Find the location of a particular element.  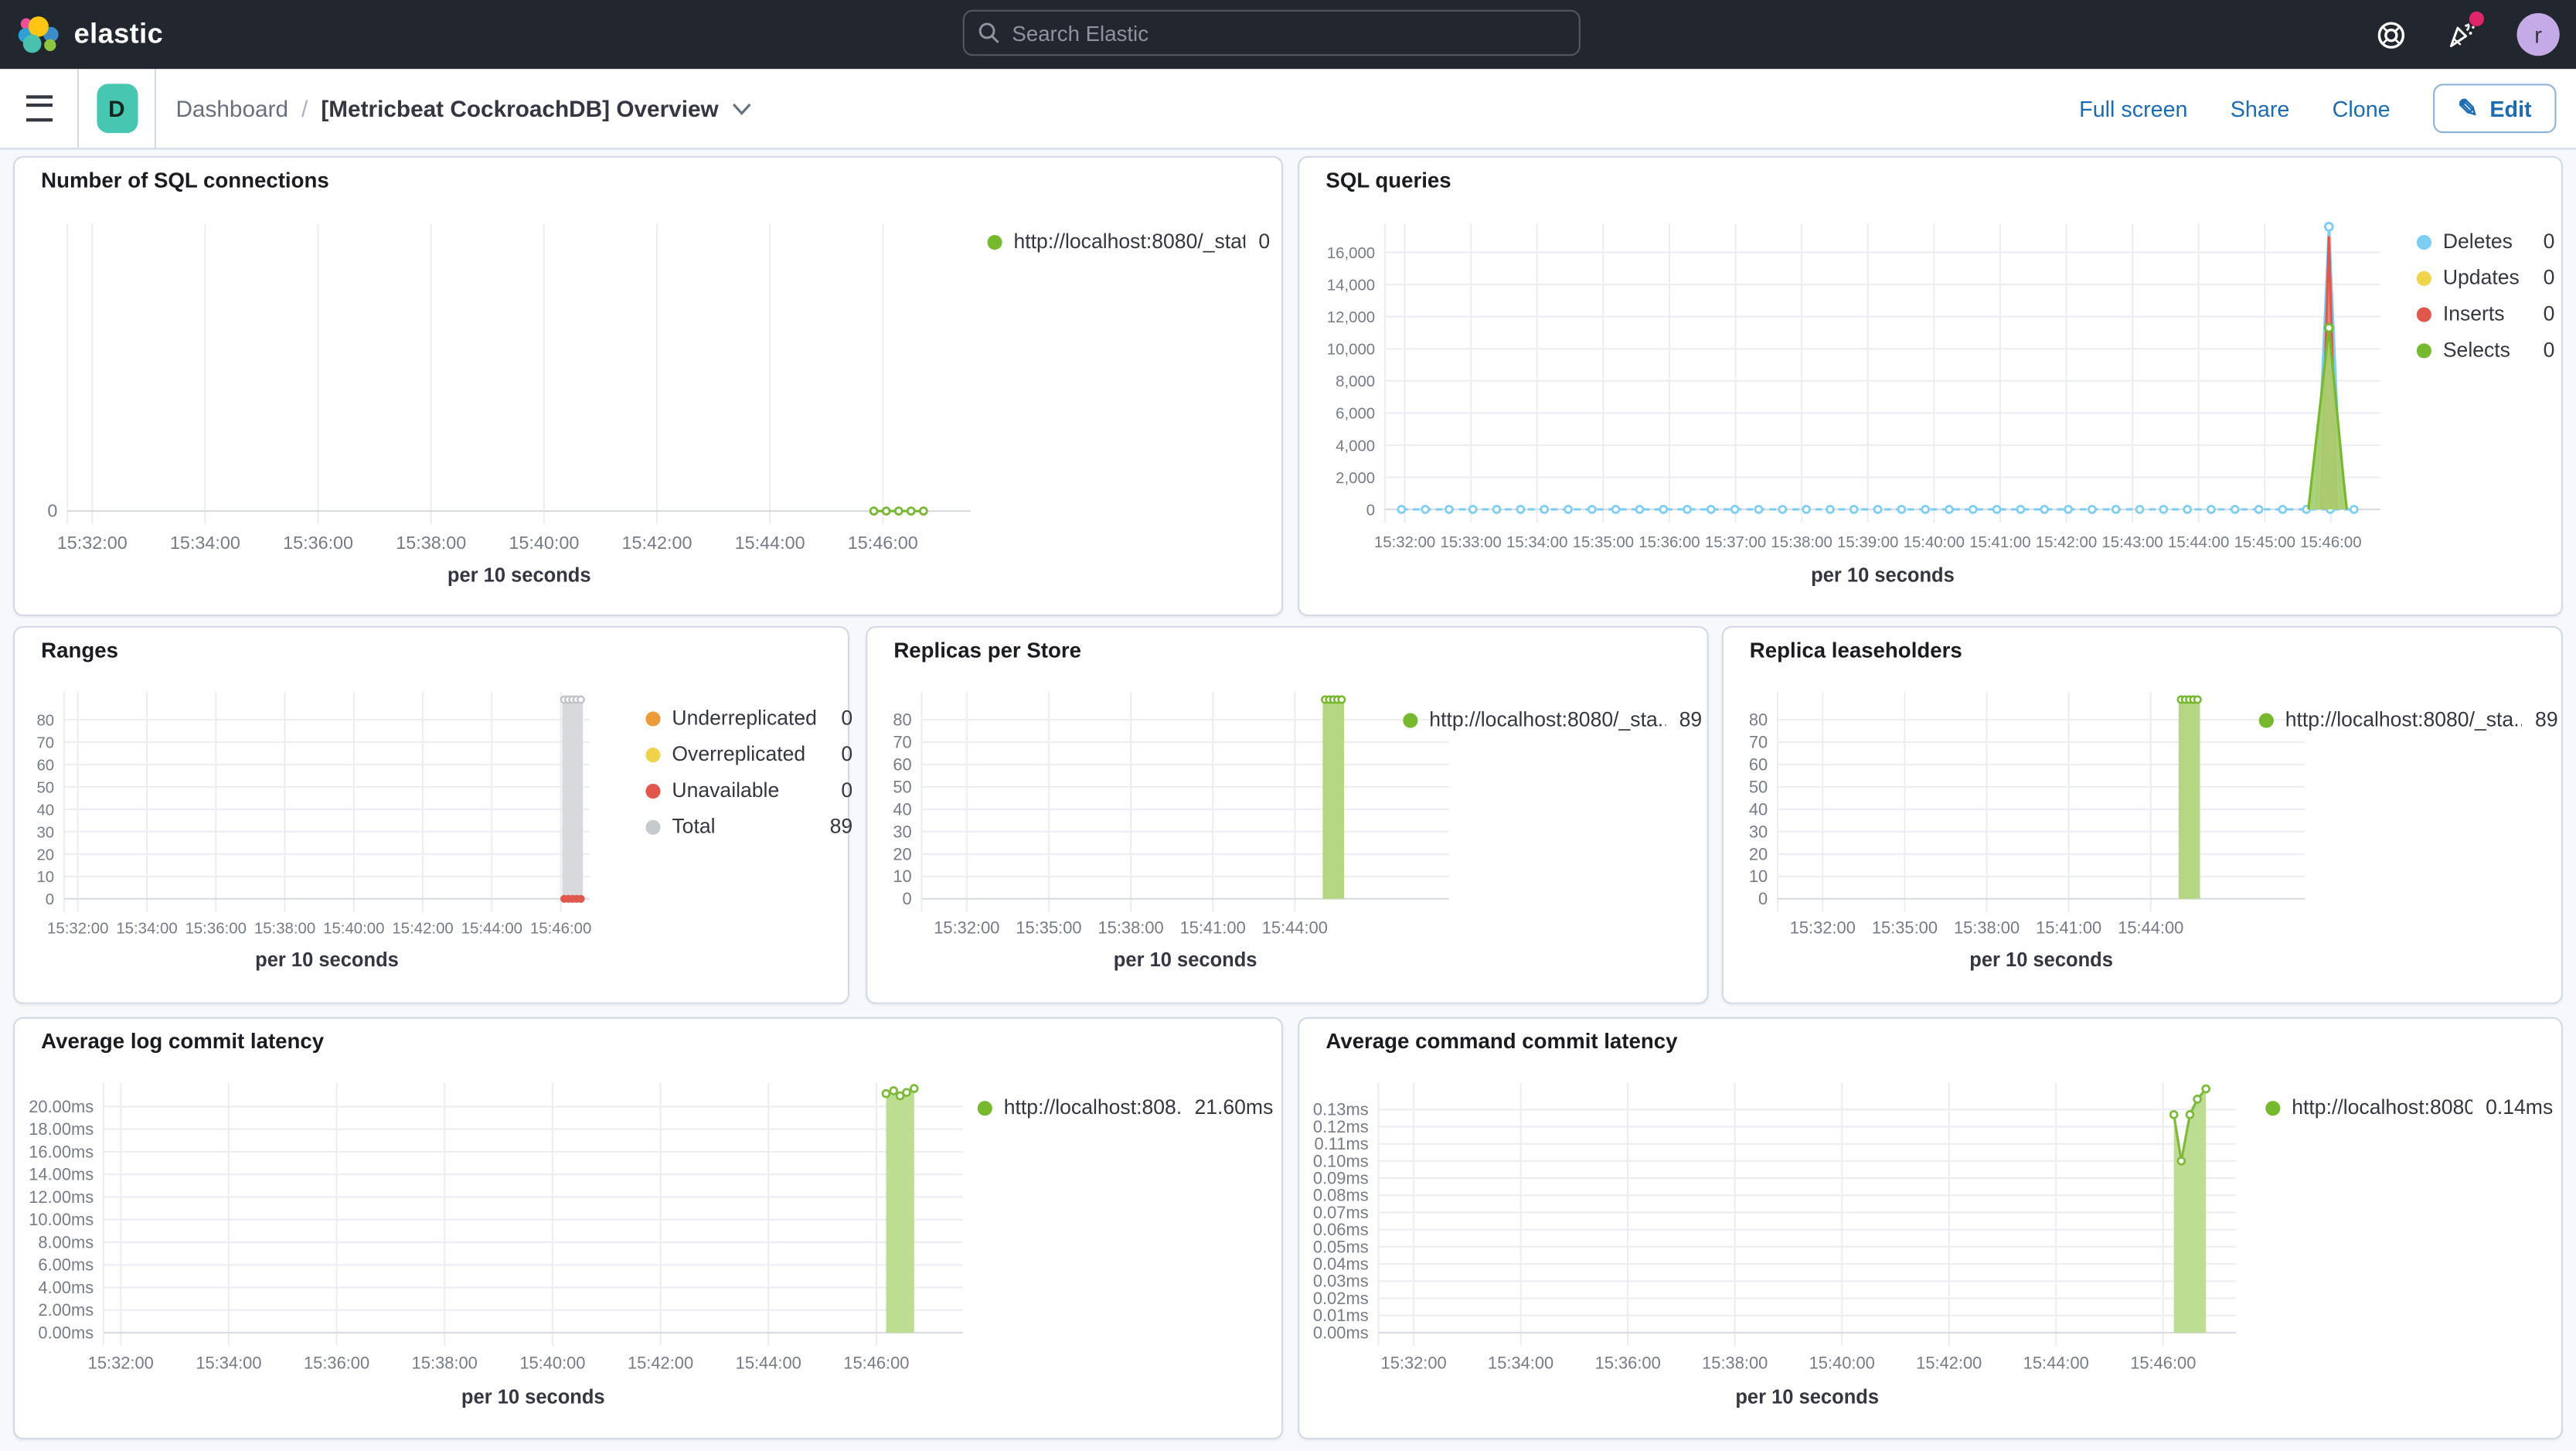

svg-text: 50 is located at coordinates (902, 786).